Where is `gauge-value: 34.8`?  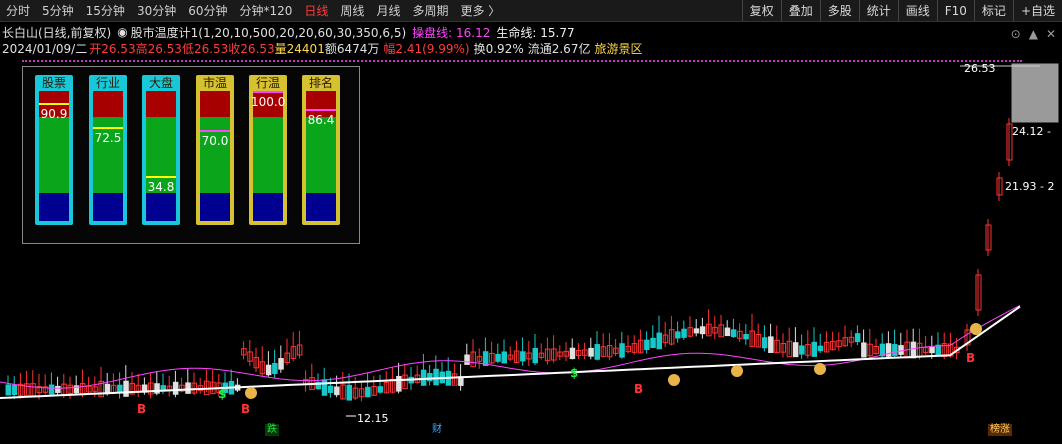 gauge-value: 34.8 is located at coordinates (161, 187).